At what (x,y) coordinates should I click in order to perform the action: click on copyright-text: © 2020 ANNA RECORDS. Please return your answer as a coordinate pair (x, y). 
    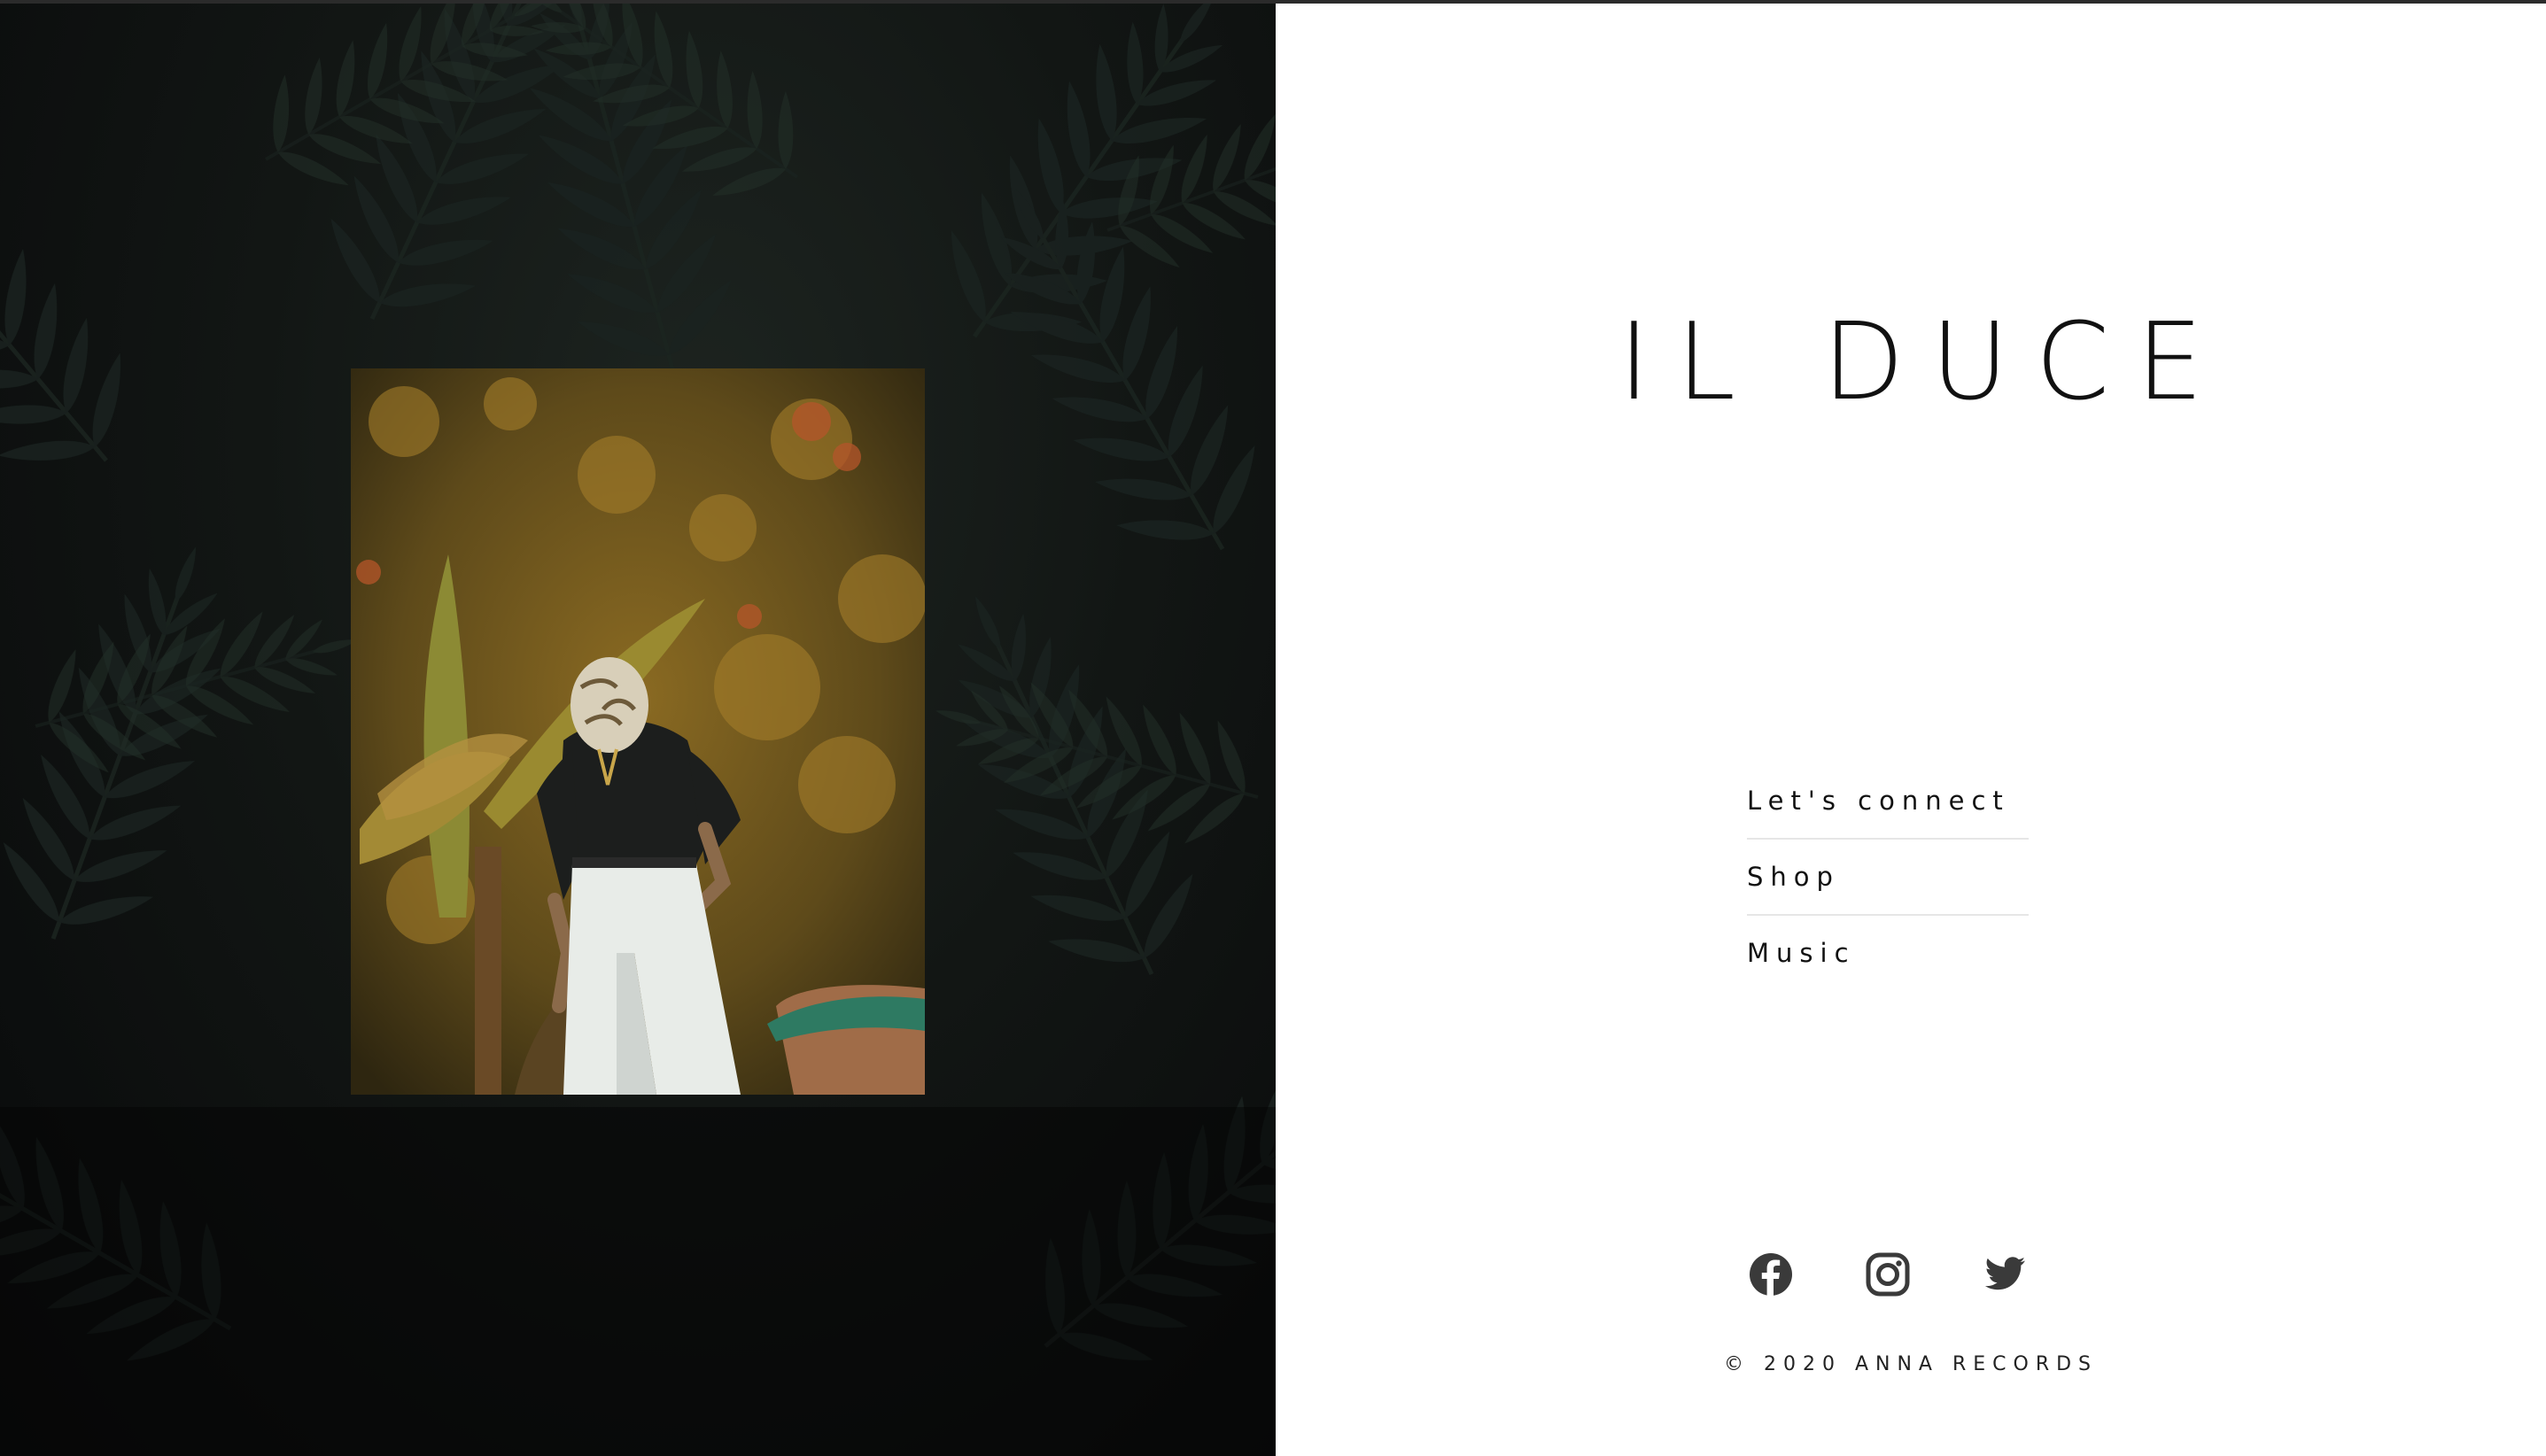
    Looking at the image, I should click on (1911, 1364).